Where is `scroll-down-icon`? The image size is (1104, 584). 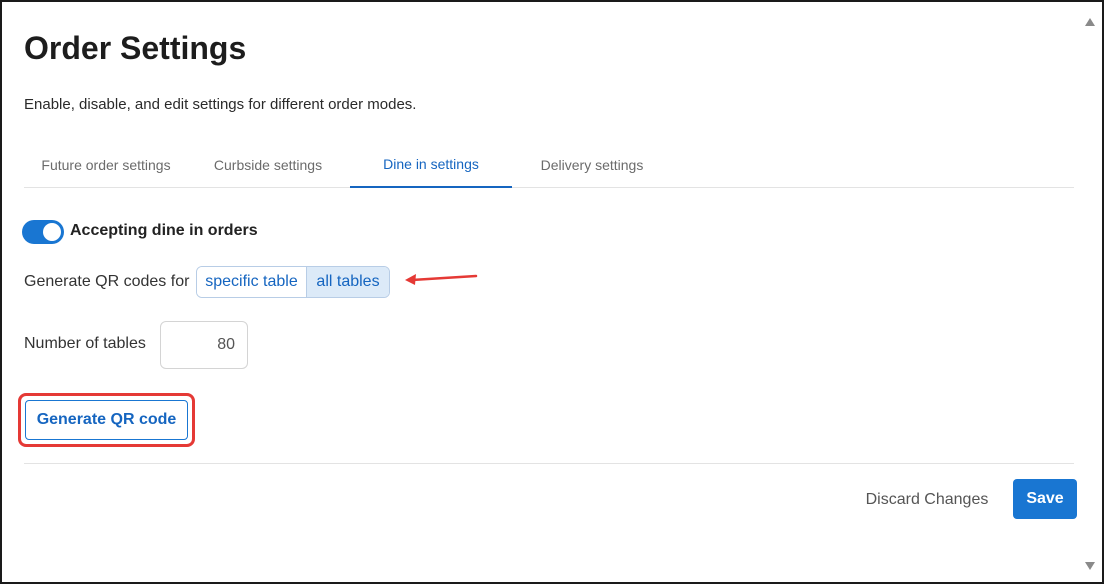 scroll-down-icon is located at coordinates (1090, 566).